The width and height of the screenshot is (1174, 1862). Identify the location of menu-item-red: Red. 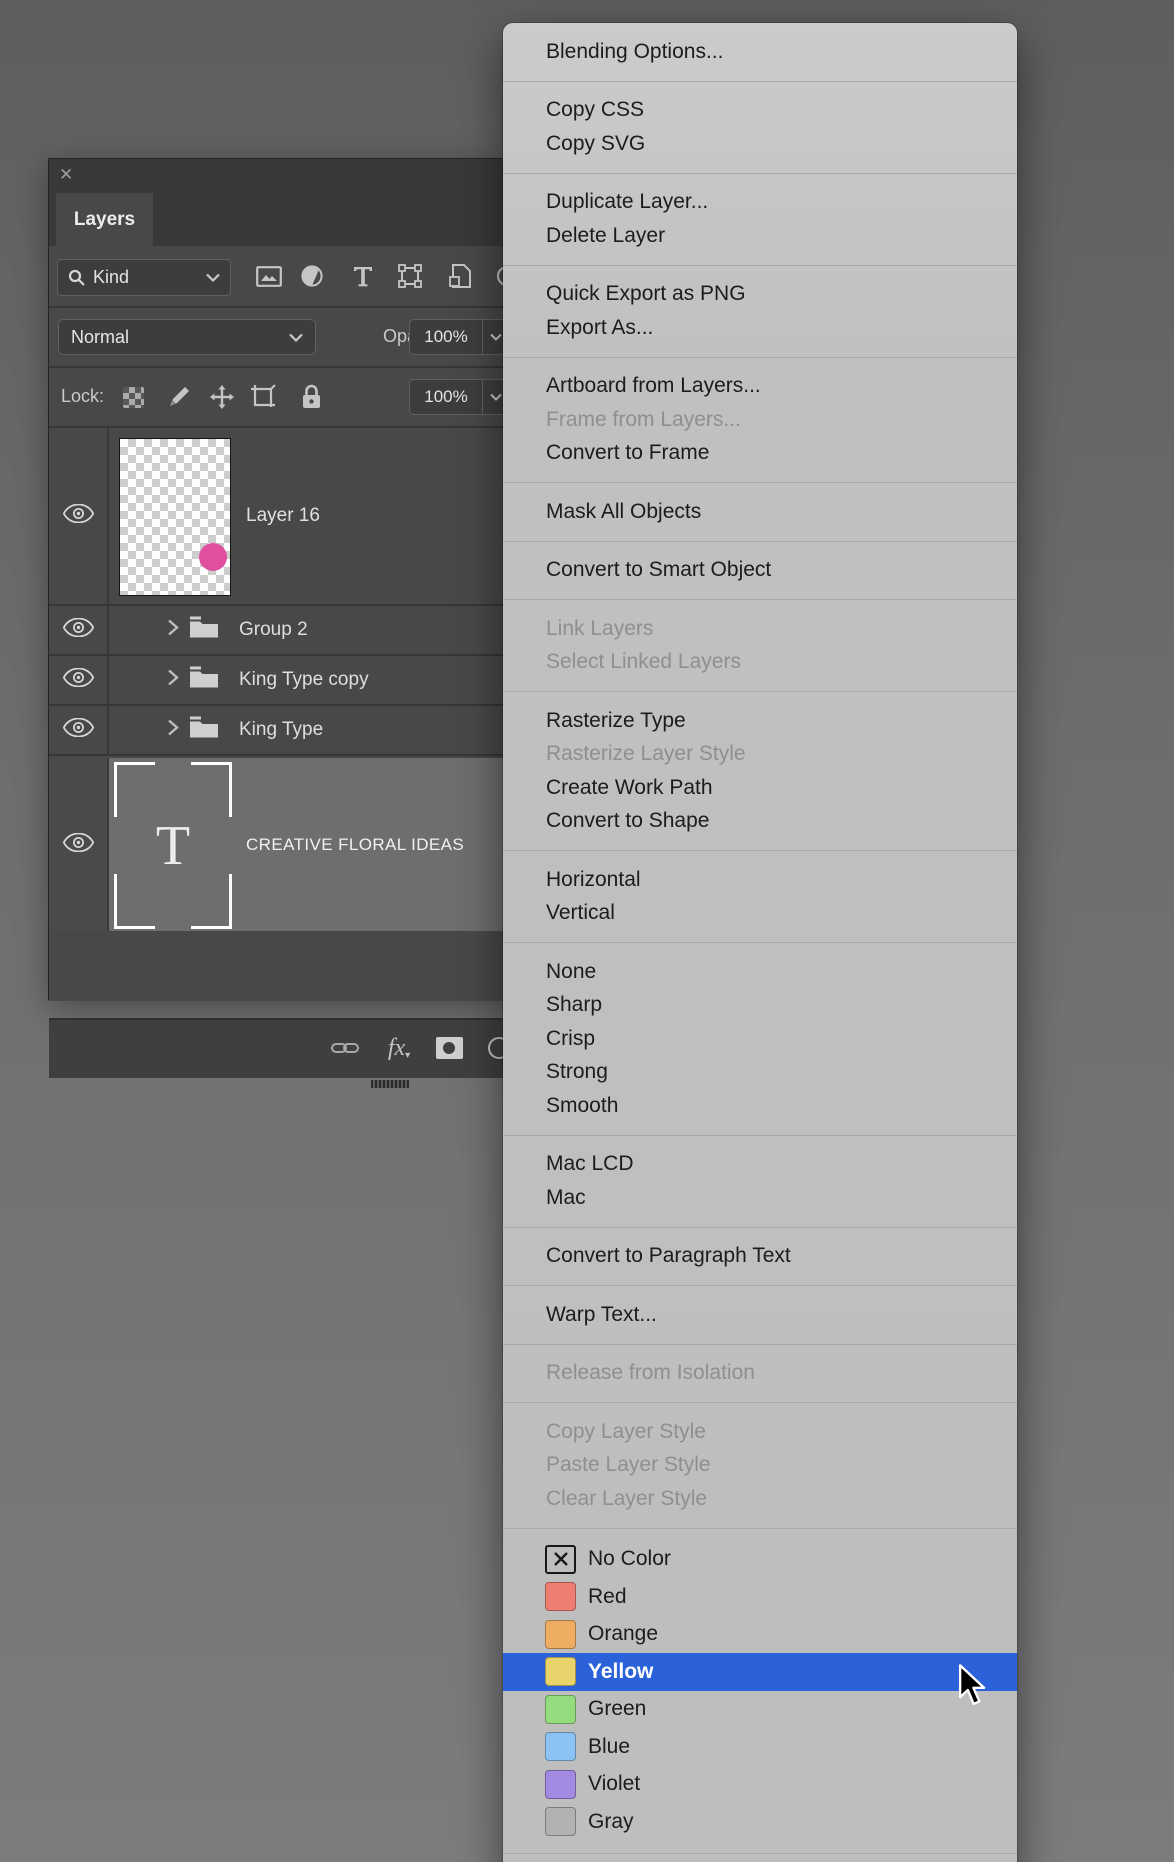
(760, 1597).